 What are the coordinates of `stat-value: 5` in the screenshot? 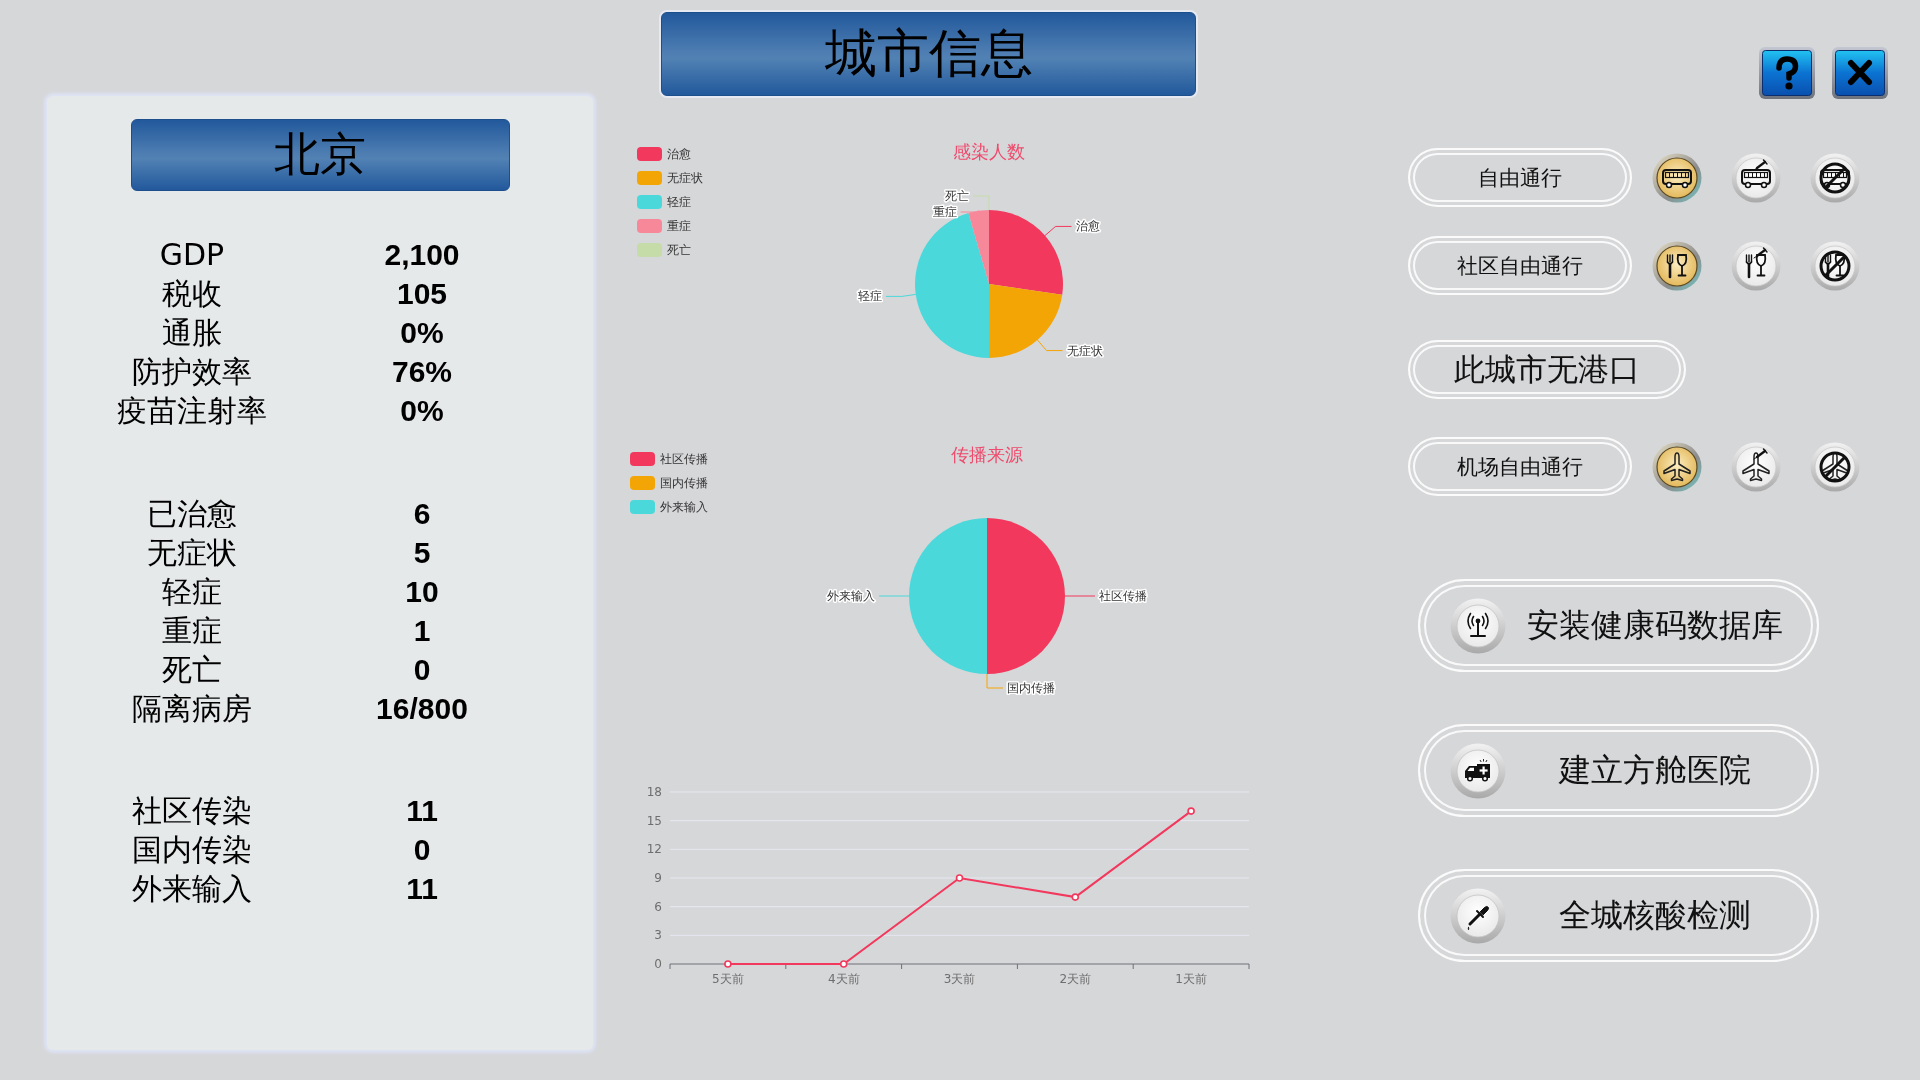 It's located at (422, 553).